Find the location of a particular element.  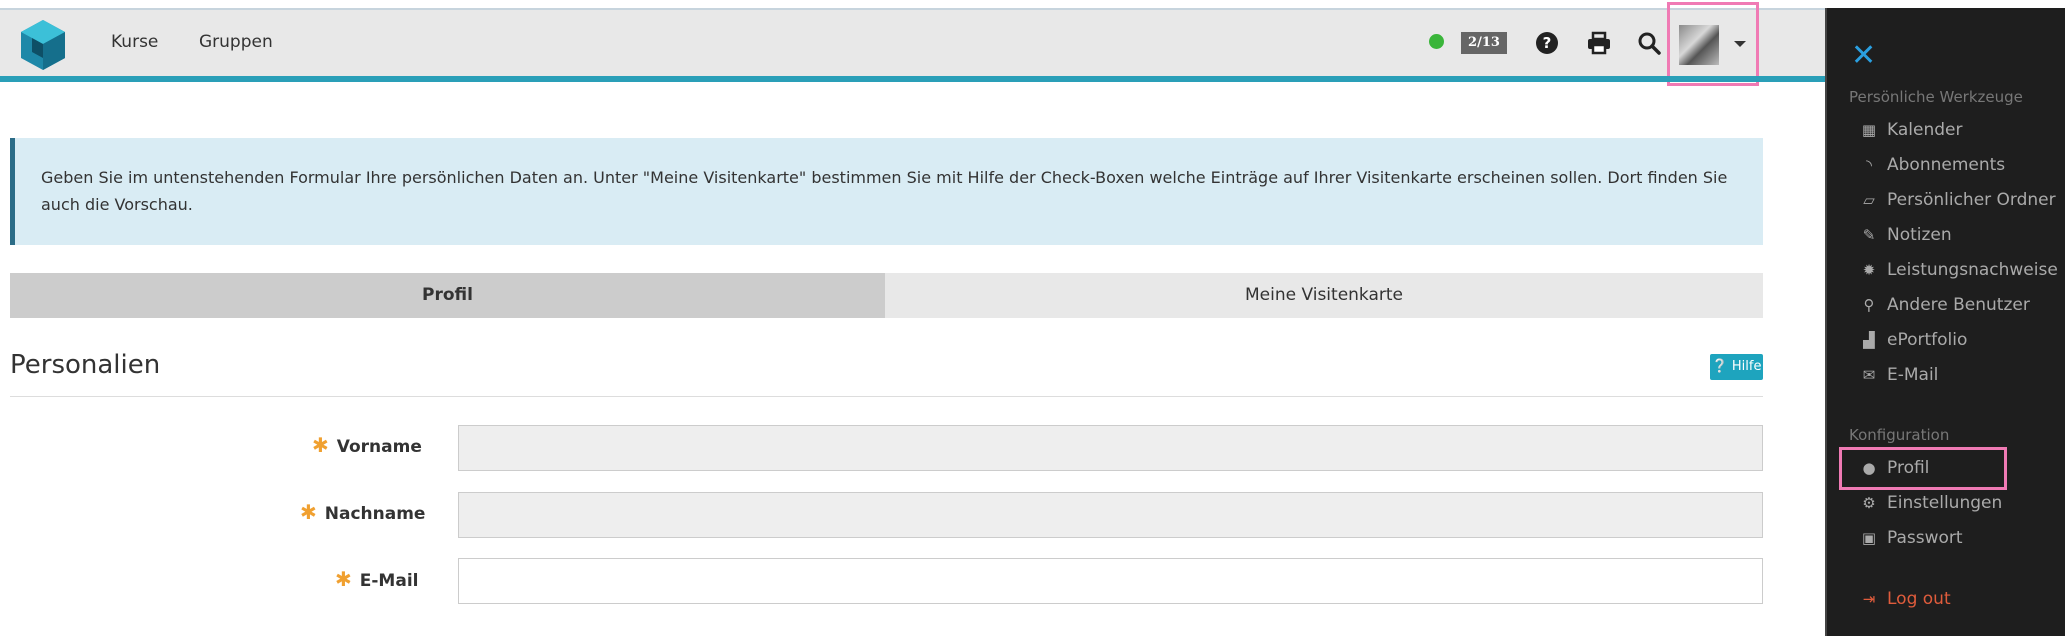

envelope-icon: ✉ is located at coordinates (1869, 375).